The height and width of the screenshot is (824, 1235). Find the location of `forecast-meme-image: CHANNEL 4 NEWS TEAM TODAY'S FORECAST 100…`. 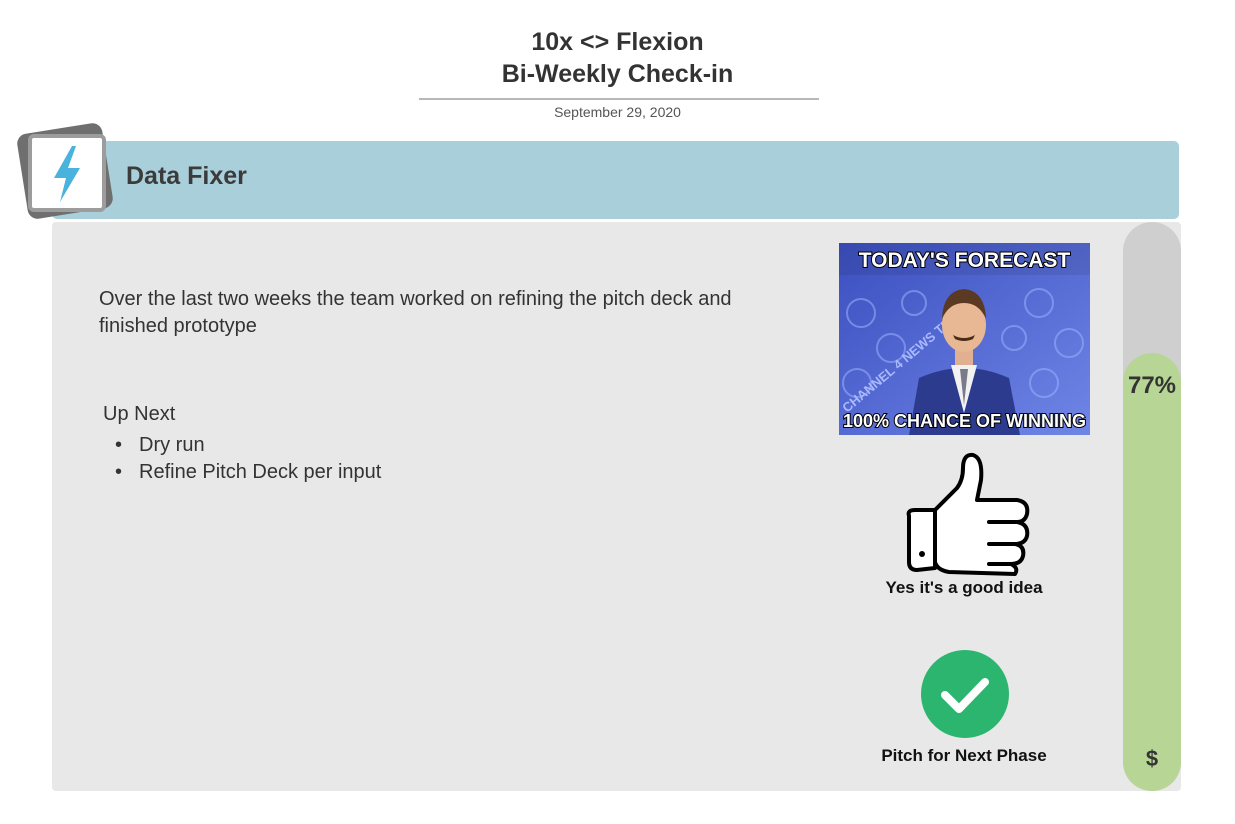

forecast-meme-image: CHANNEL 4 NEWS TEAM TODAY'S FORECAST 100… is located at coordinates (964, 339).